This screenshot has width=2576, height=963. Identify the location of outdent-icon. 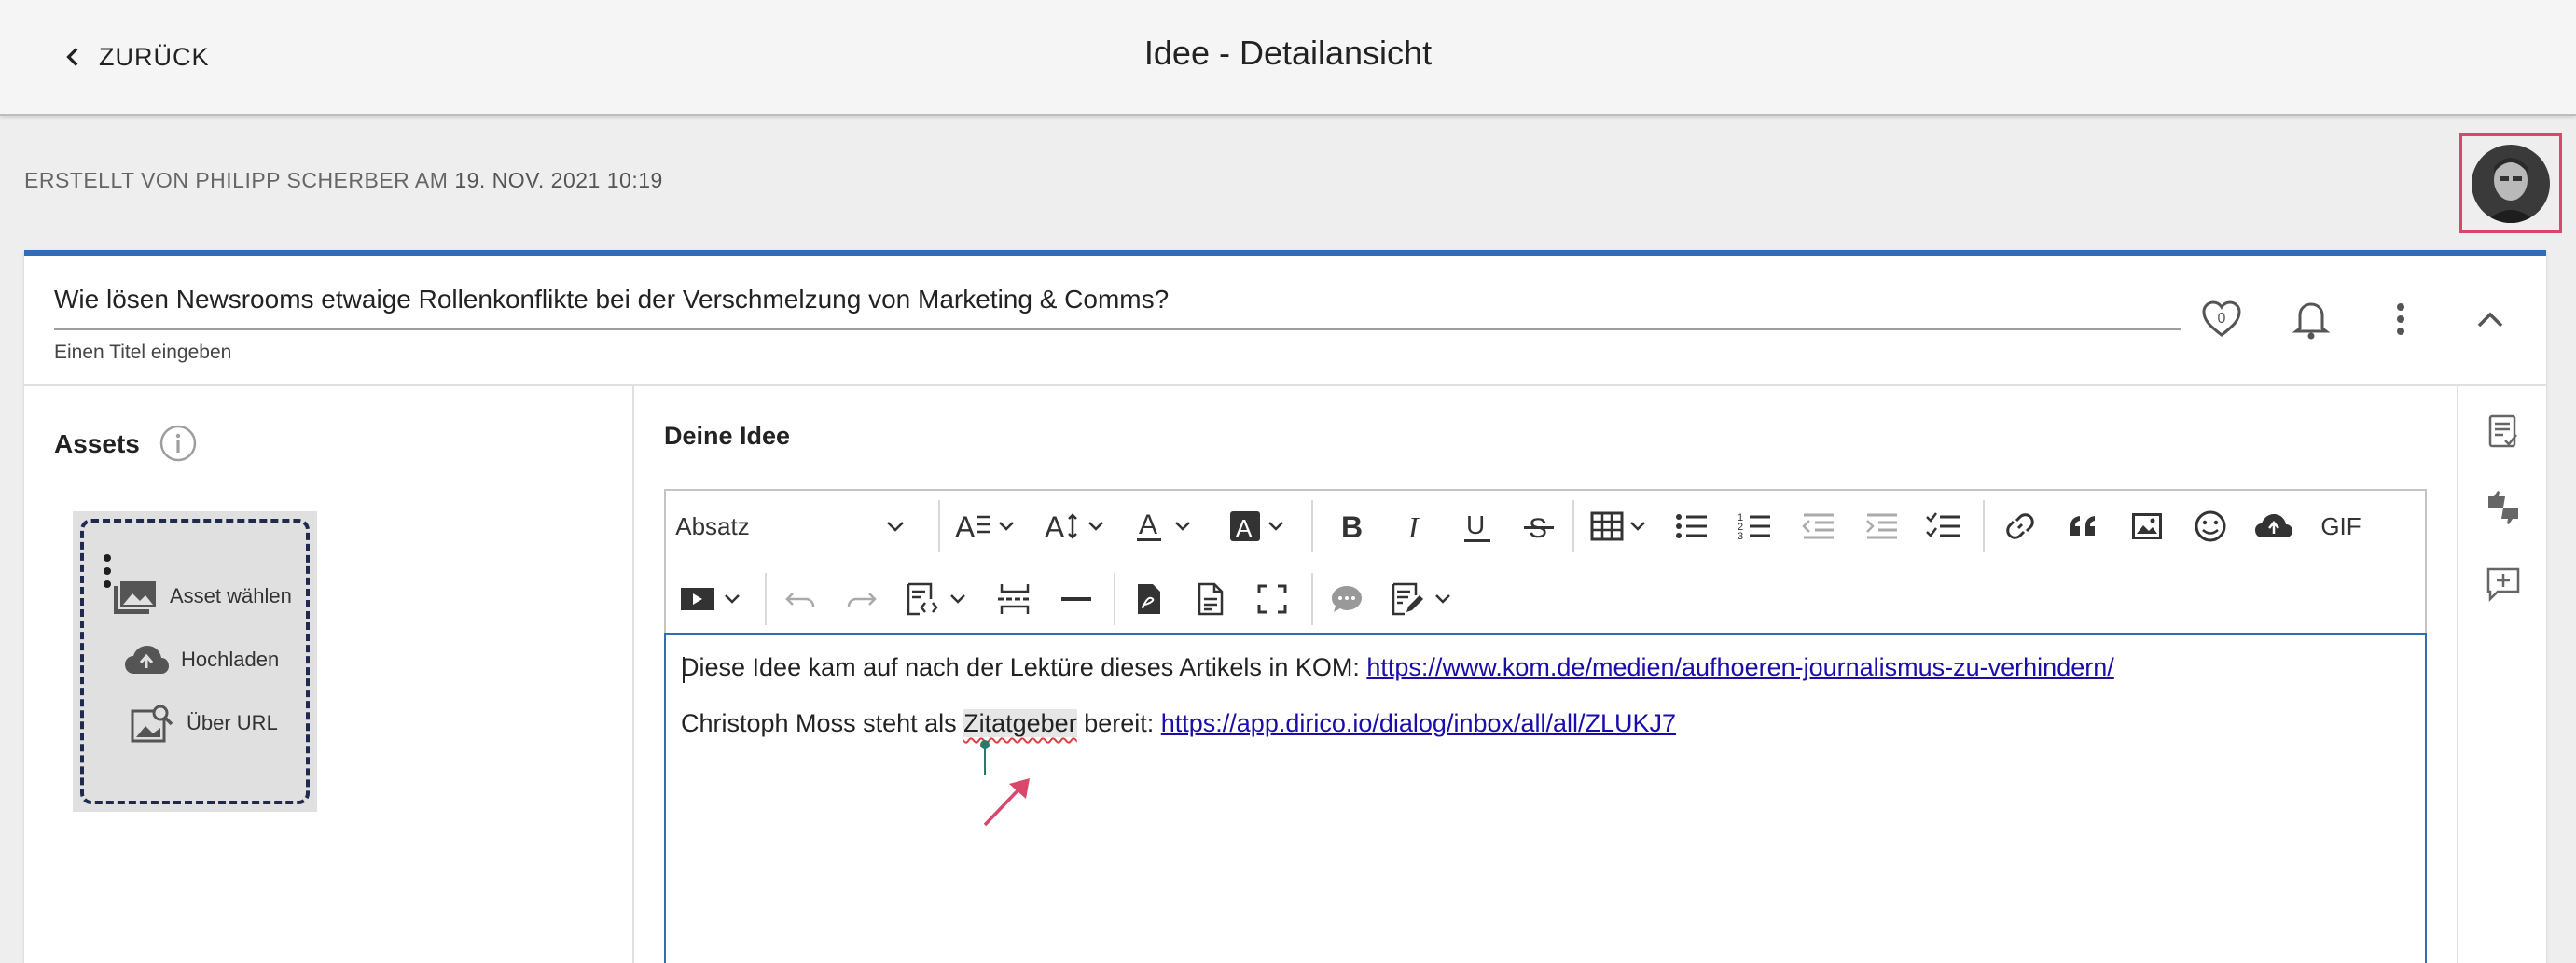
(1818, 526).